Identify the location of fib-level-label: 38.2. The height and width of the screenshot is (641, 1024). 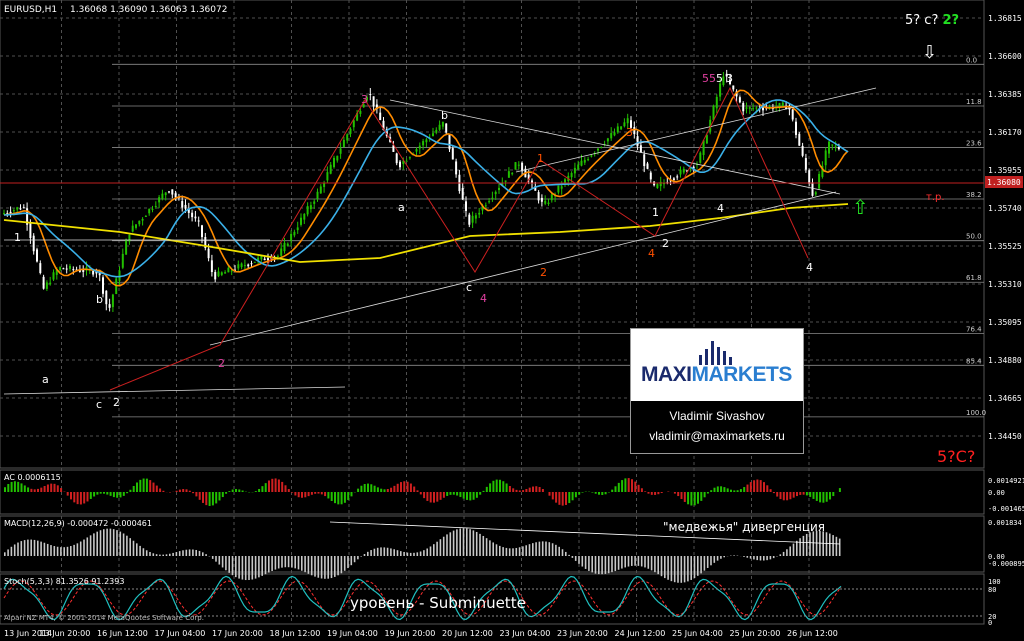
(974, 195).